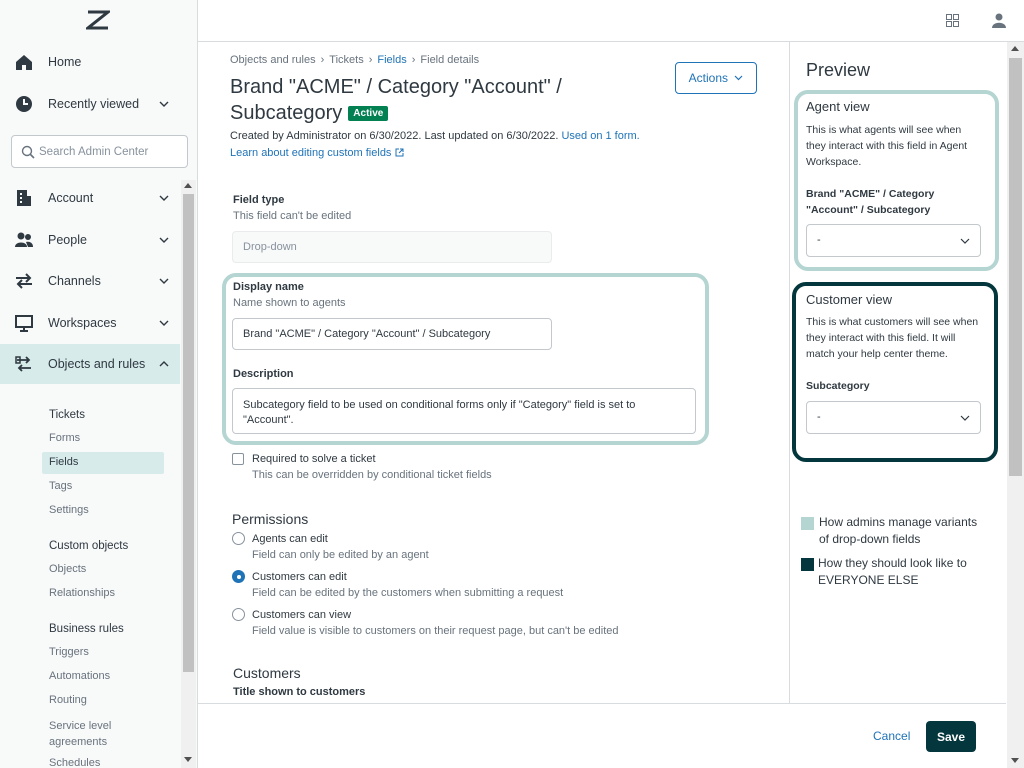 This screenshot has width=1024, height=768. What do you see at coordinates (90, 323) in the screenshot?
I see `nav-workspaces: Workspaces` at bounding box center [90, 323].